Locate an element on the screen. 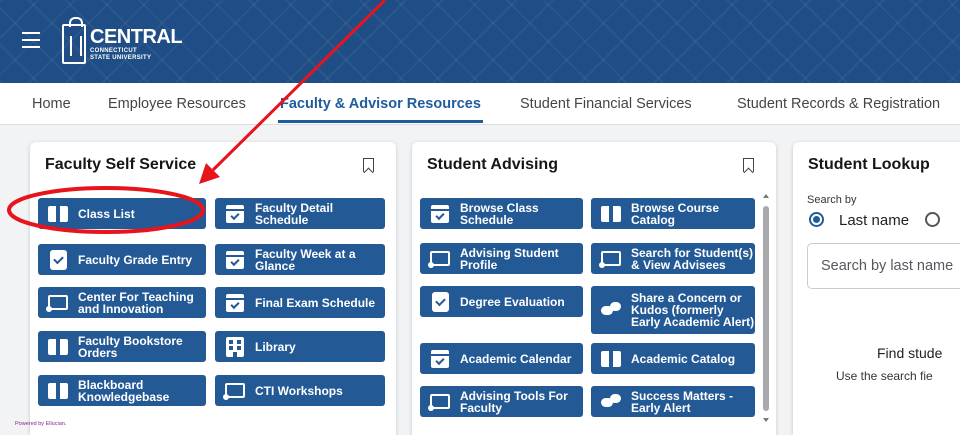 Image resolution: width=960 pixels, height=435 pixels. scroll-thumb is located at coordinates (766, 308).